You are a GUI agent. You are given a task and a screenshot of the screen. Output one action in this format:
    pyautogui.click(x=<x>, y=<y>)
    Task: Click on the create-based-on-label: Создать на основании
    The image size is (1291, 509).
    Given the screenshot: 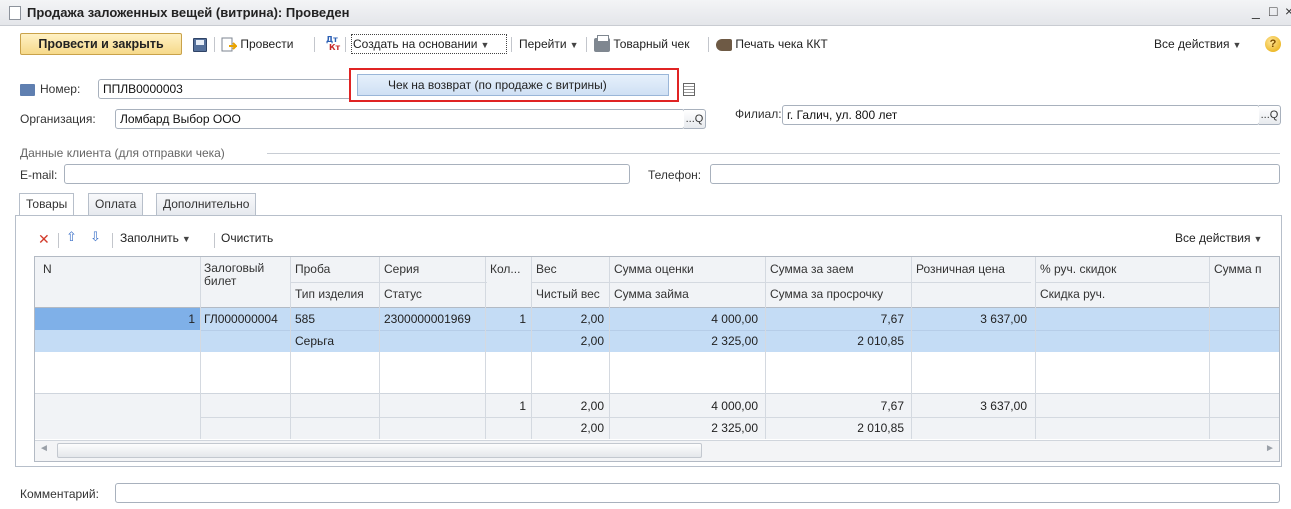 What is the action you would take?
    pyautogui.click(x=415, y=44)
    